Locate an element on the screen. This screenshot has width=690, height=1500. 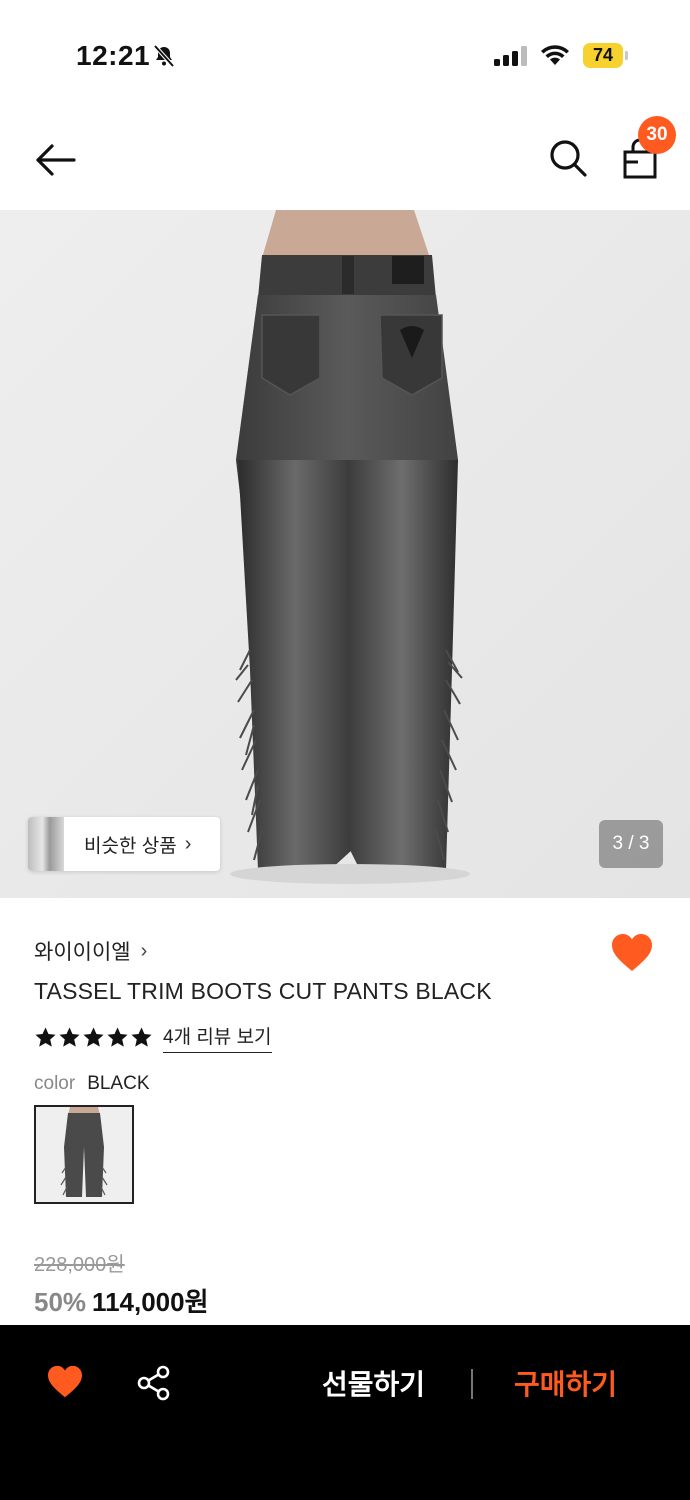
image-page-indicator: 3 / 3 is located at coordinates (631, 844).